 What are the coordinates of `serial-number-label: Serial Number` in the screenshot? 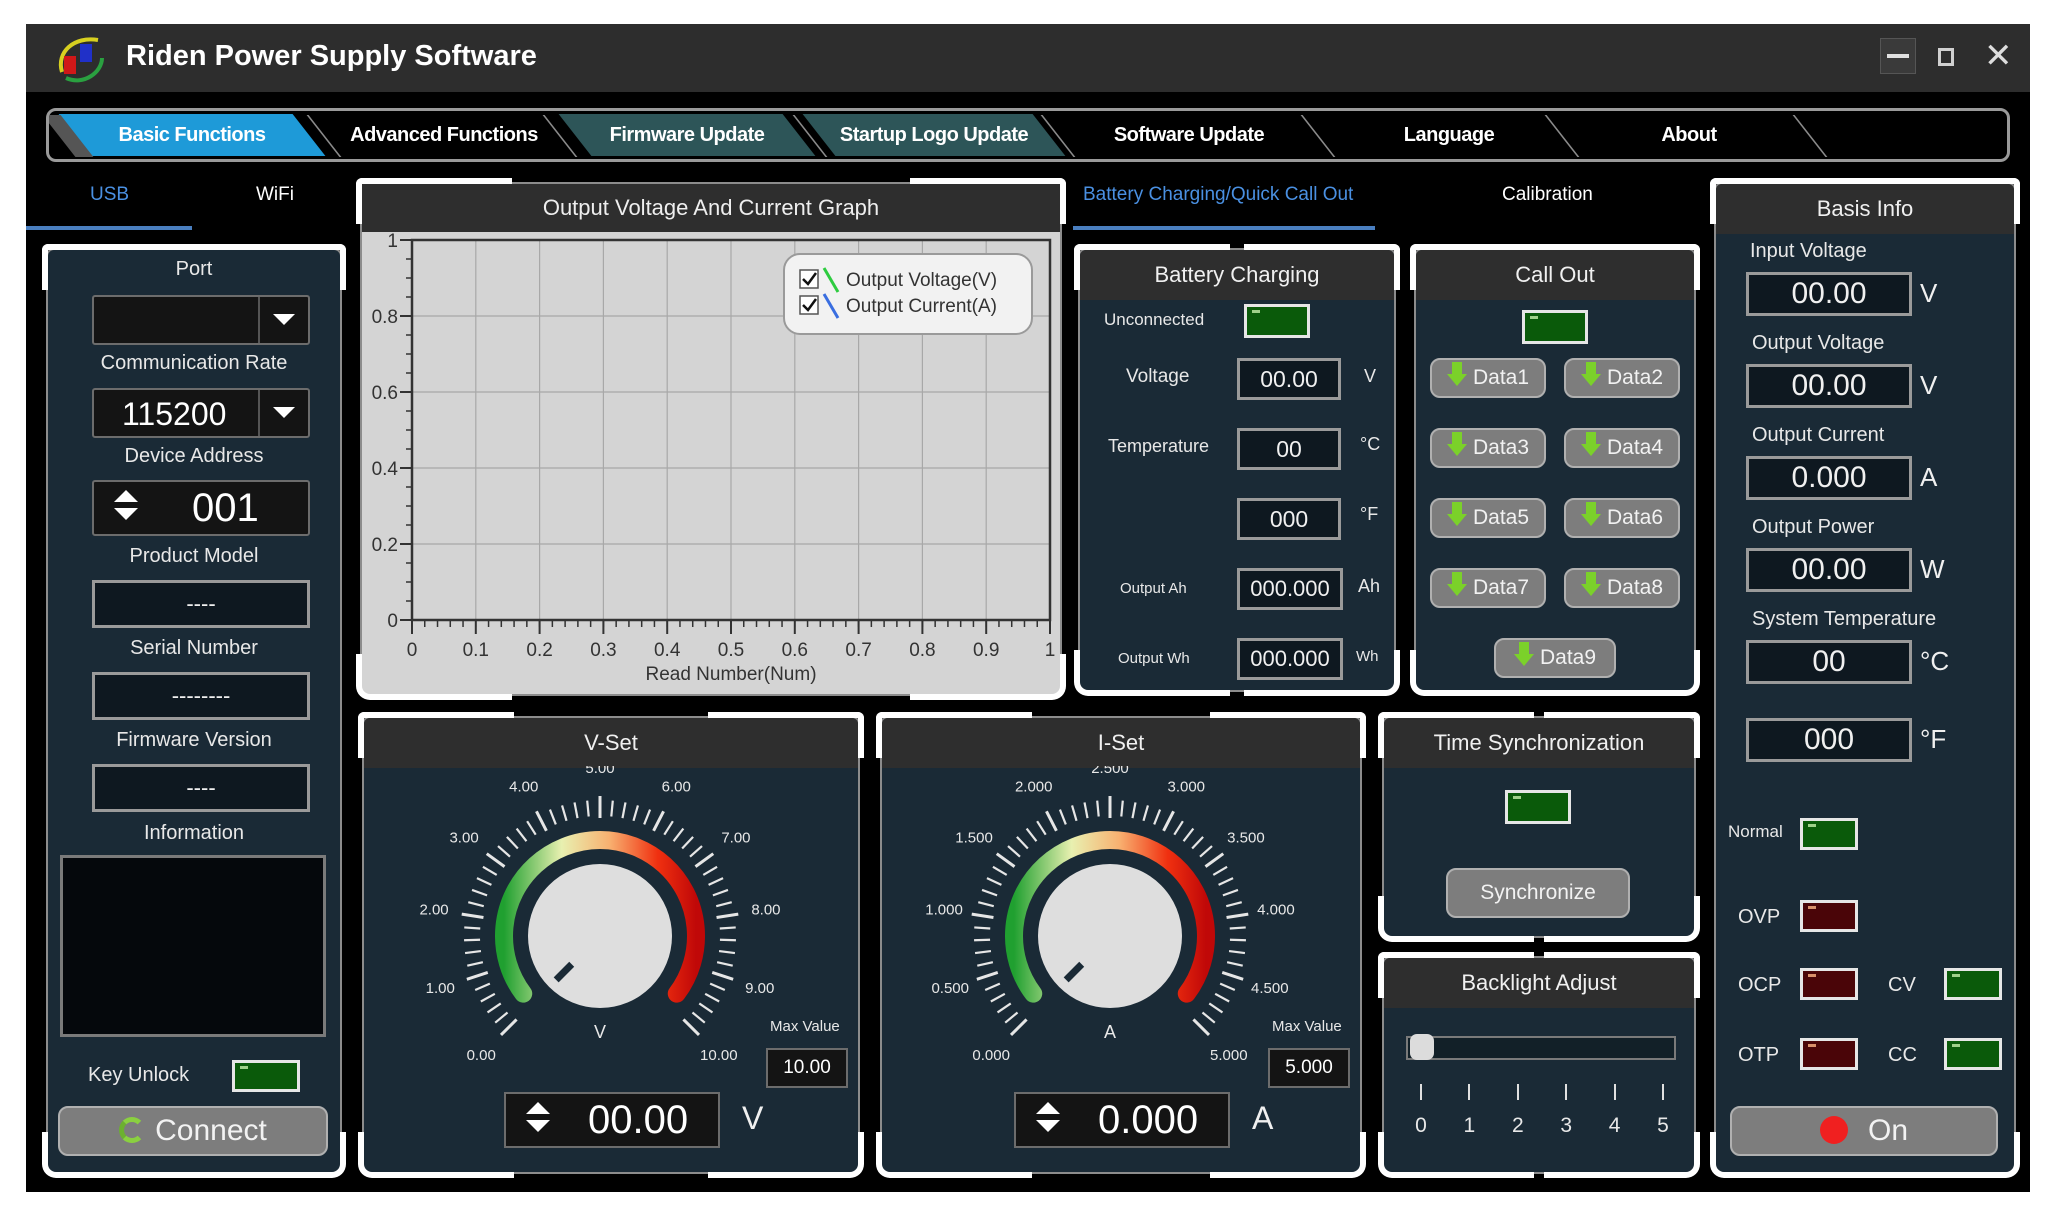 It's located at (194, 648).